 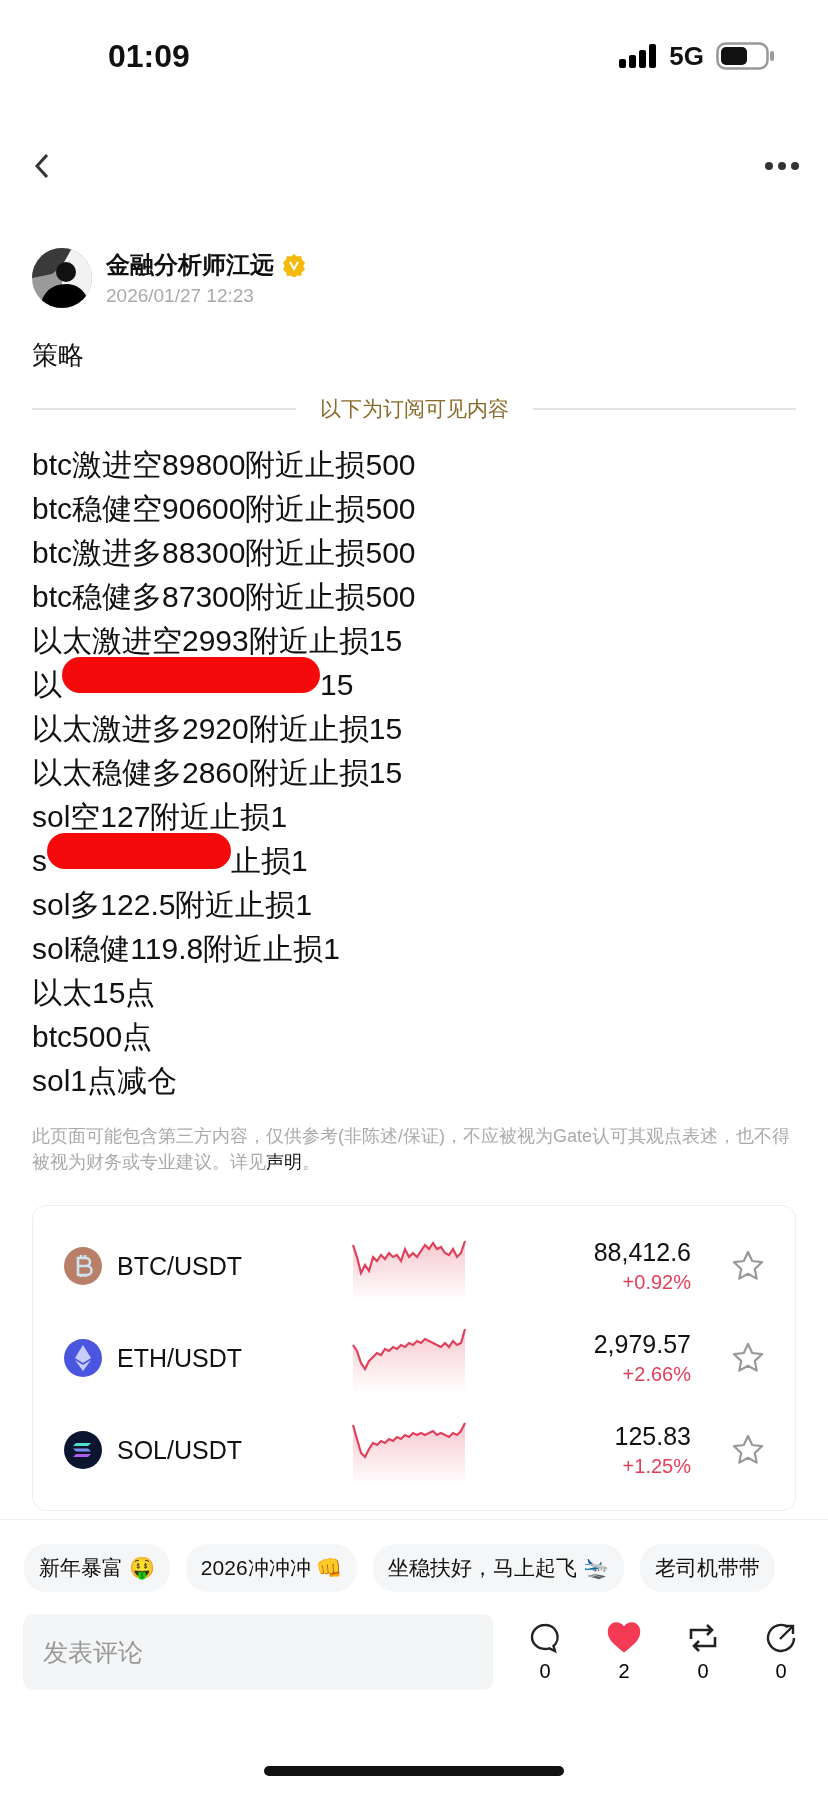 I want to click on pair-name: ETH/USDT, so click(x=227, y=1358).